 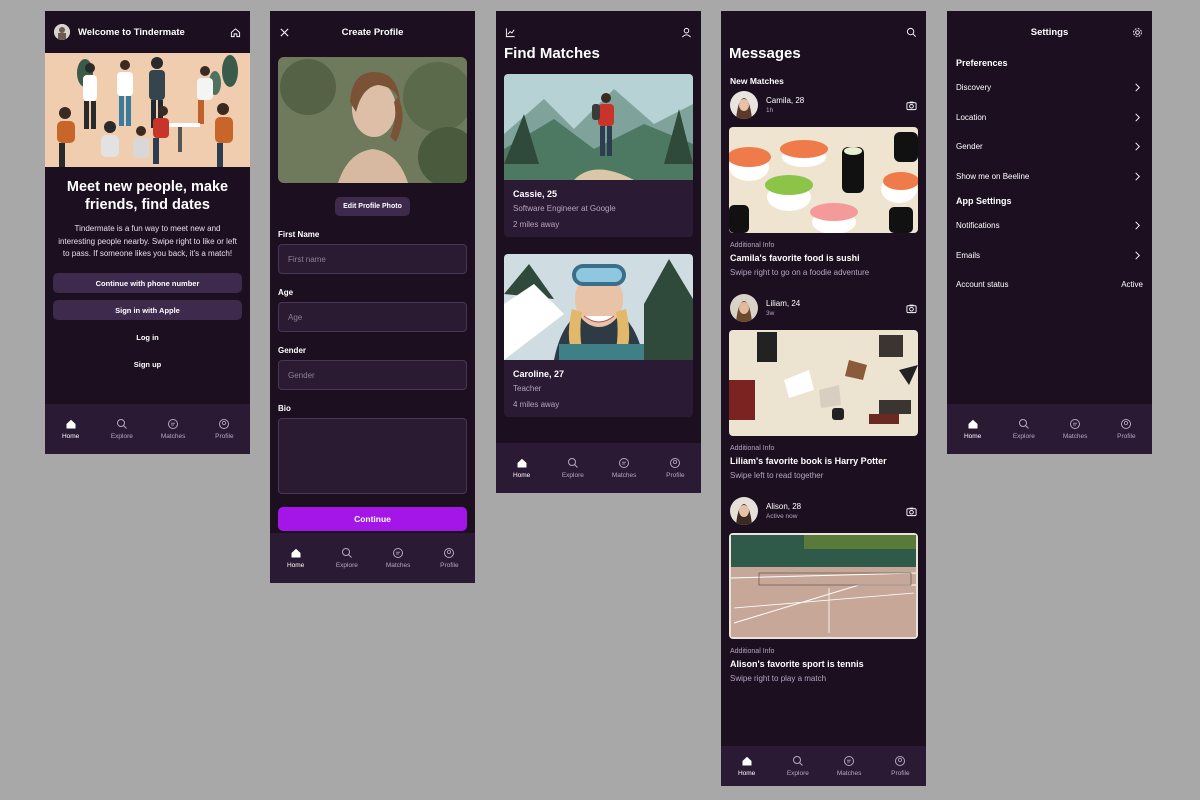 What do you see at coordinates (1049, 147) in the screenshot?
I see `settings-row-gender: Gender` at bounding box center [1049, 147].